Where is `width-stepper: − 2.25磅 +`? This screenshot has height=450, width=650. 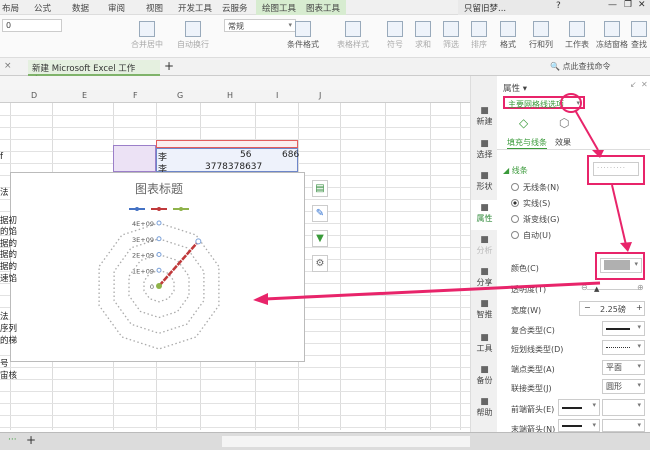
width-stepper: − 2.25磅 + is located at coordinates (612, 308).